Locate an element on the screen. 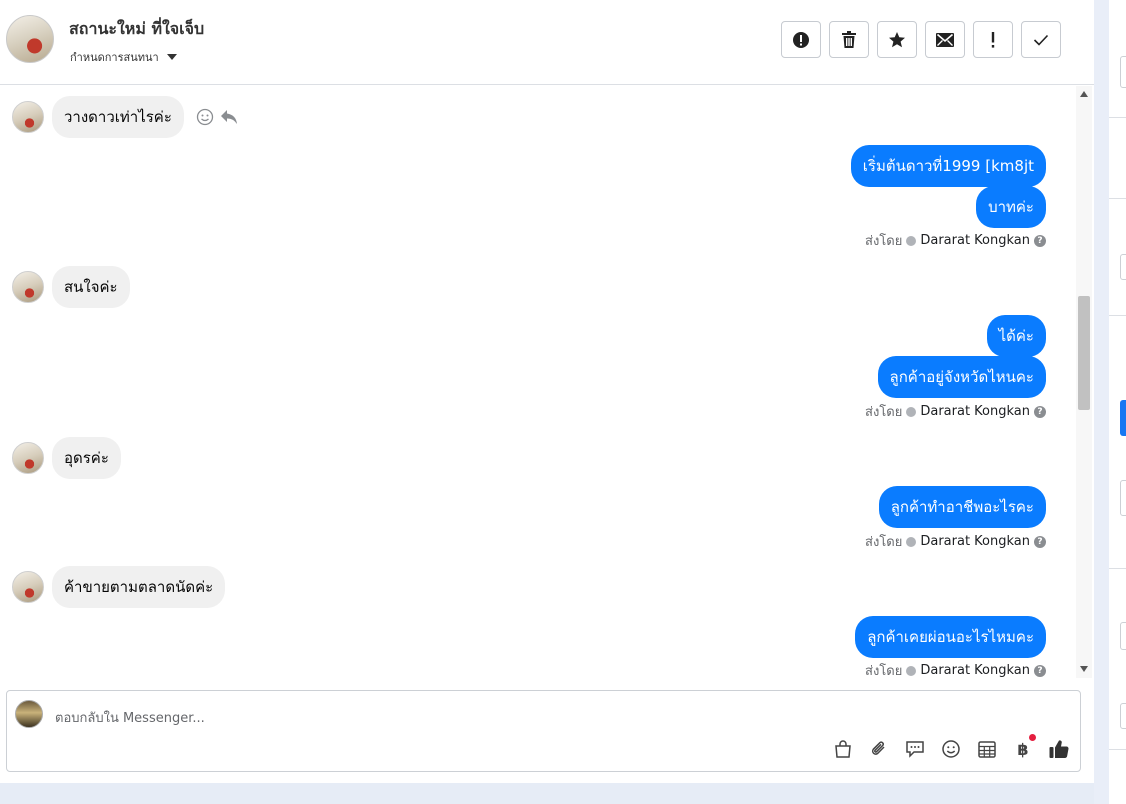 Image resolution: width=1126 pixels, height=804 pixels. shop-bag-button is located at coordinates (843, 749).